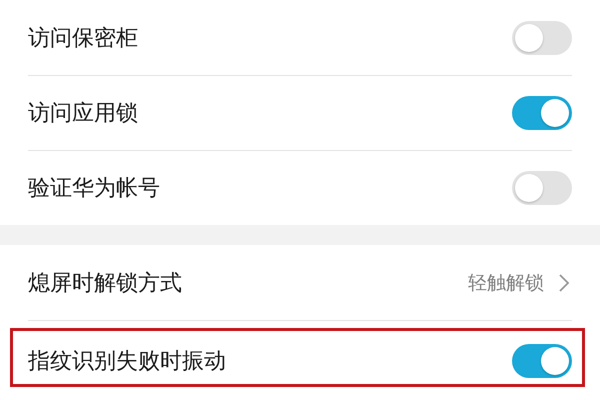 The height and width of the screenshot is (400, 600). I want to click on chevron-icon, so click(564, 282).